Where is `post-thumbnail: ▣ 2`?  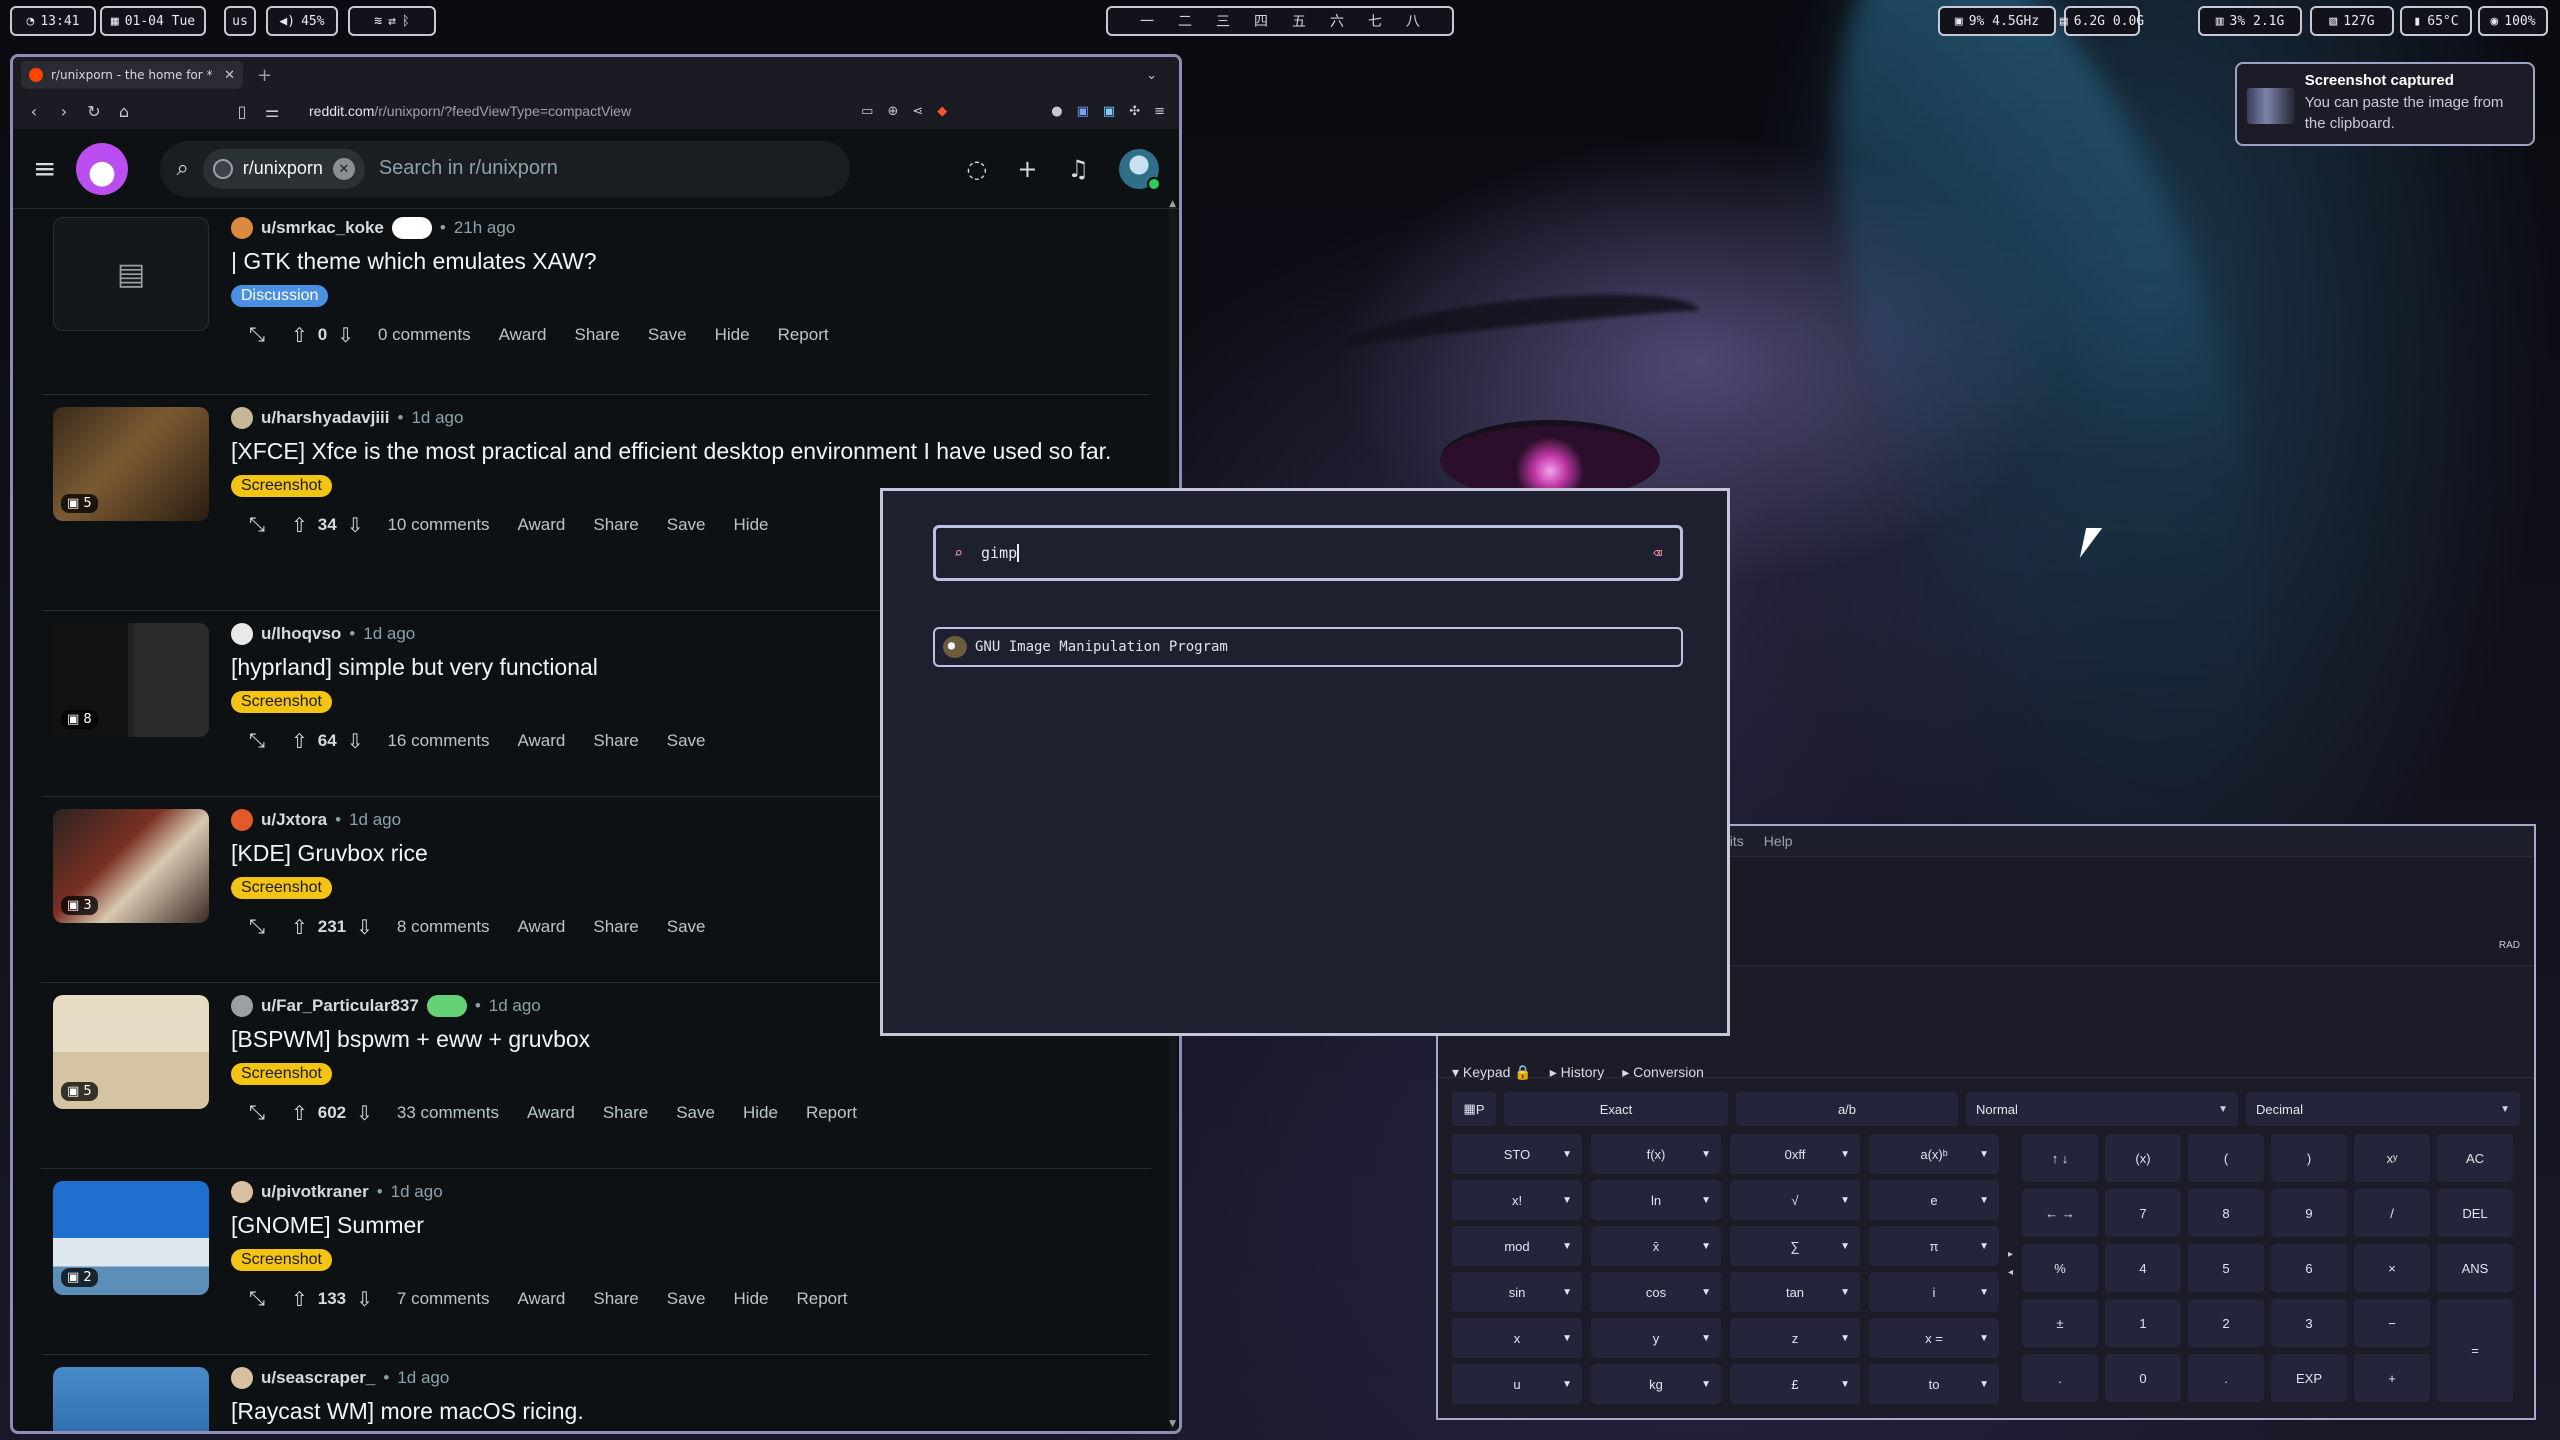
post-thumbnail: ▣ 2 is located at coordinates (131, 1238).